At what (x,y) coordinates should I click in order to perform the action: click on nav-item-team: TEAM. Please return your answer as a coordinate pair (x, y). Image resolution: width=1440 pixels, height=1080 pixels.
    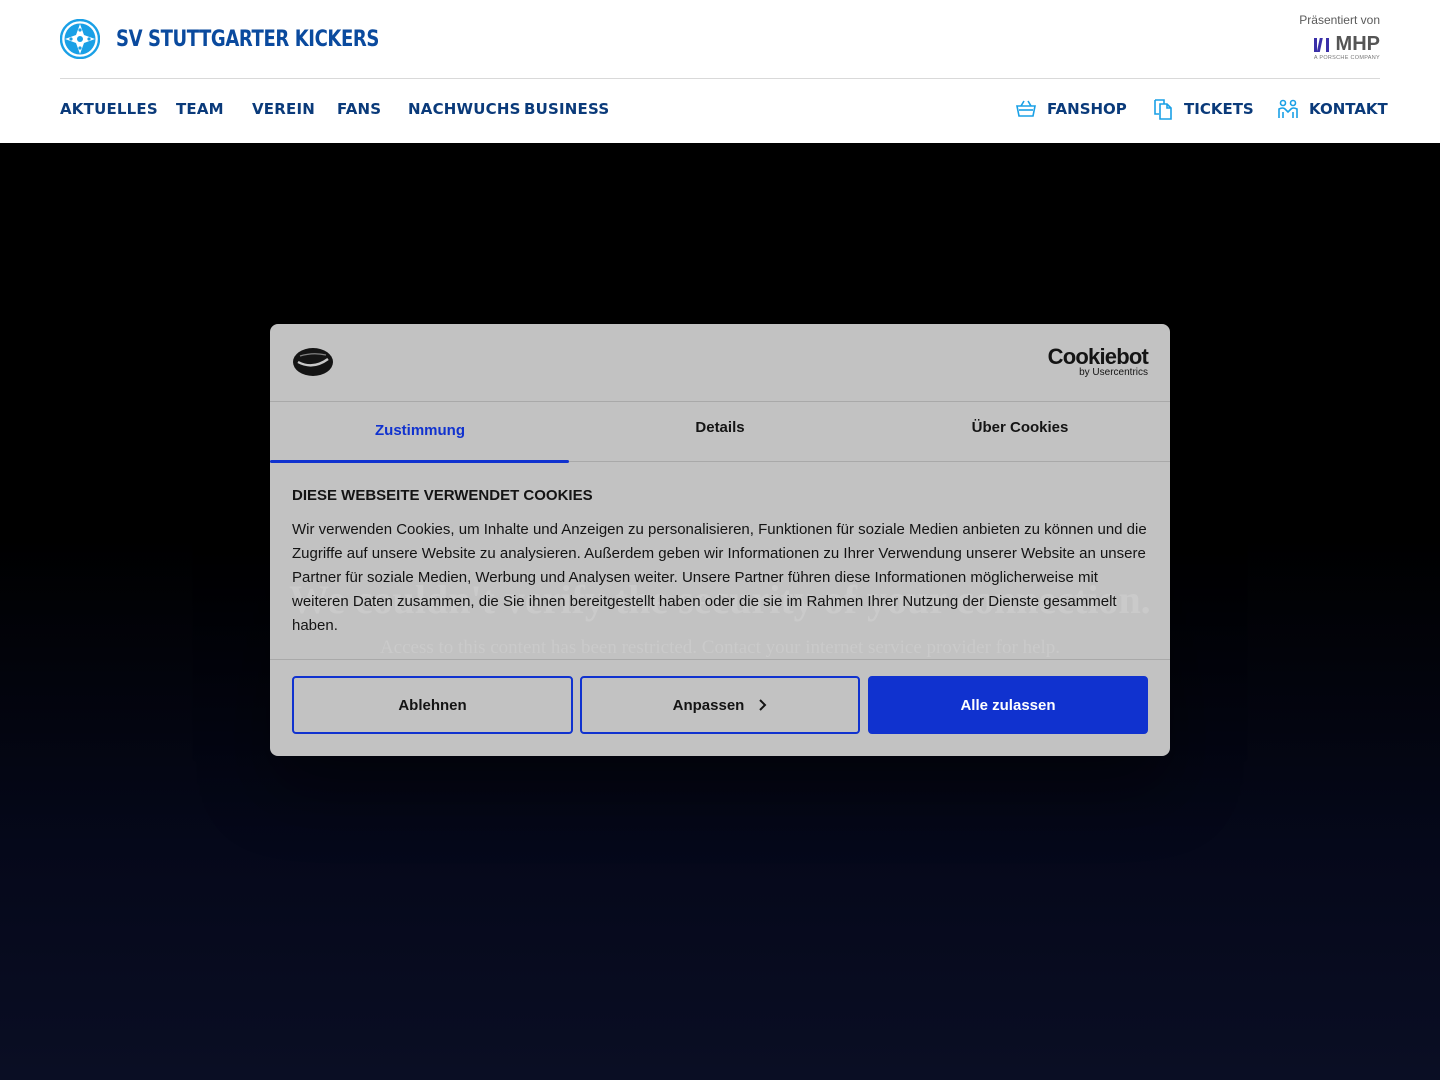
    Looking at the image, I should click on (200, 109).